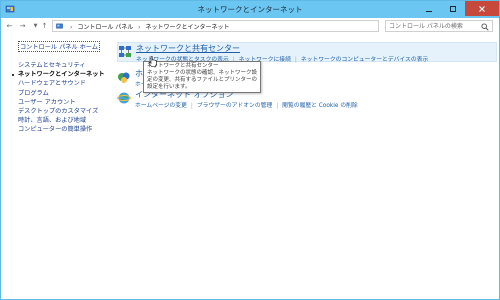 The image size is (500, 300). I want to click on up-arrow-icon: ↑, so click(44, 25).